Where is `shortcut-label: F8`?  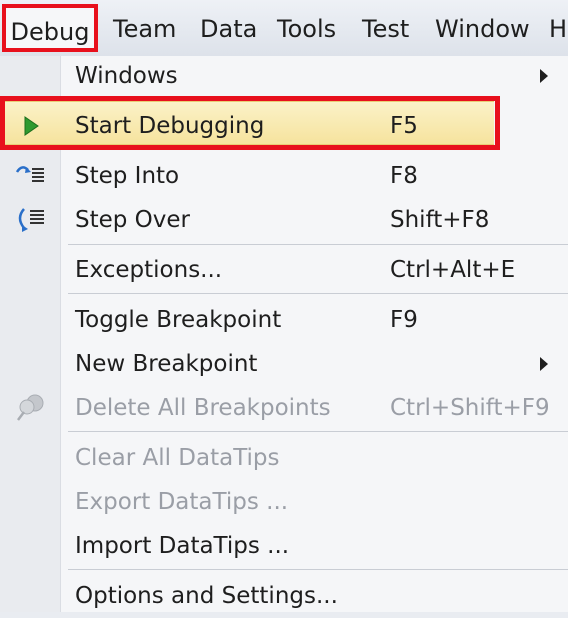
shortcut-label: F8 is located at coordinates (404, 176).